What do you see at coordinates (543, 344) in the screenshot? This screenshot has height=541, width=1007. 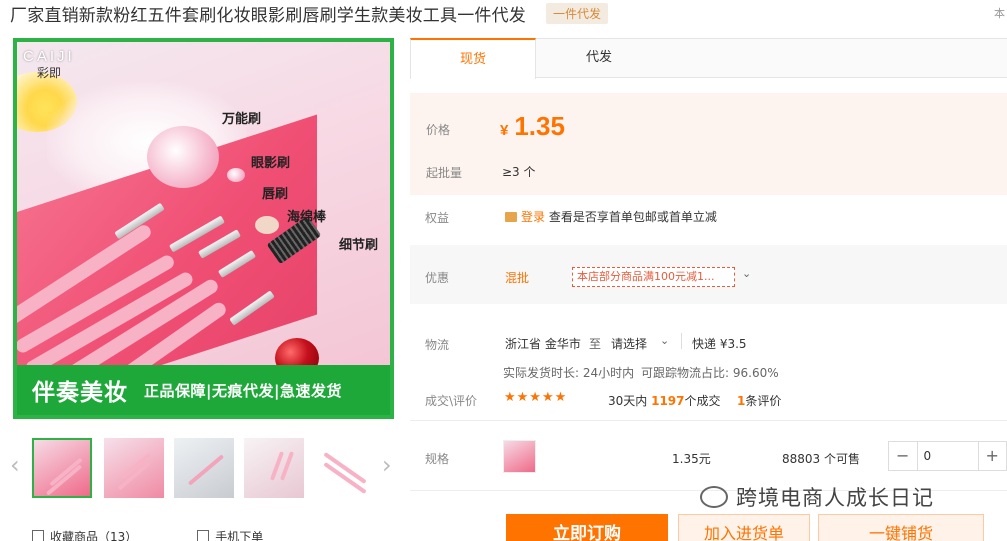 I see `ship-from: 浙江省 金华市` at bounding box center [543, 344].